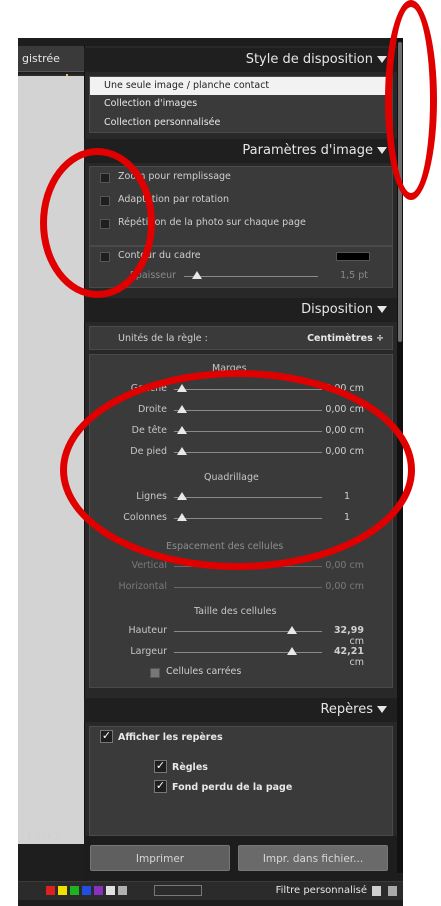 The image size is (441, 906). Describe the element at coordinates (187, 85) in the screenshot. I see `layout-style-option-label: Une seule image / planche contact` at that location.